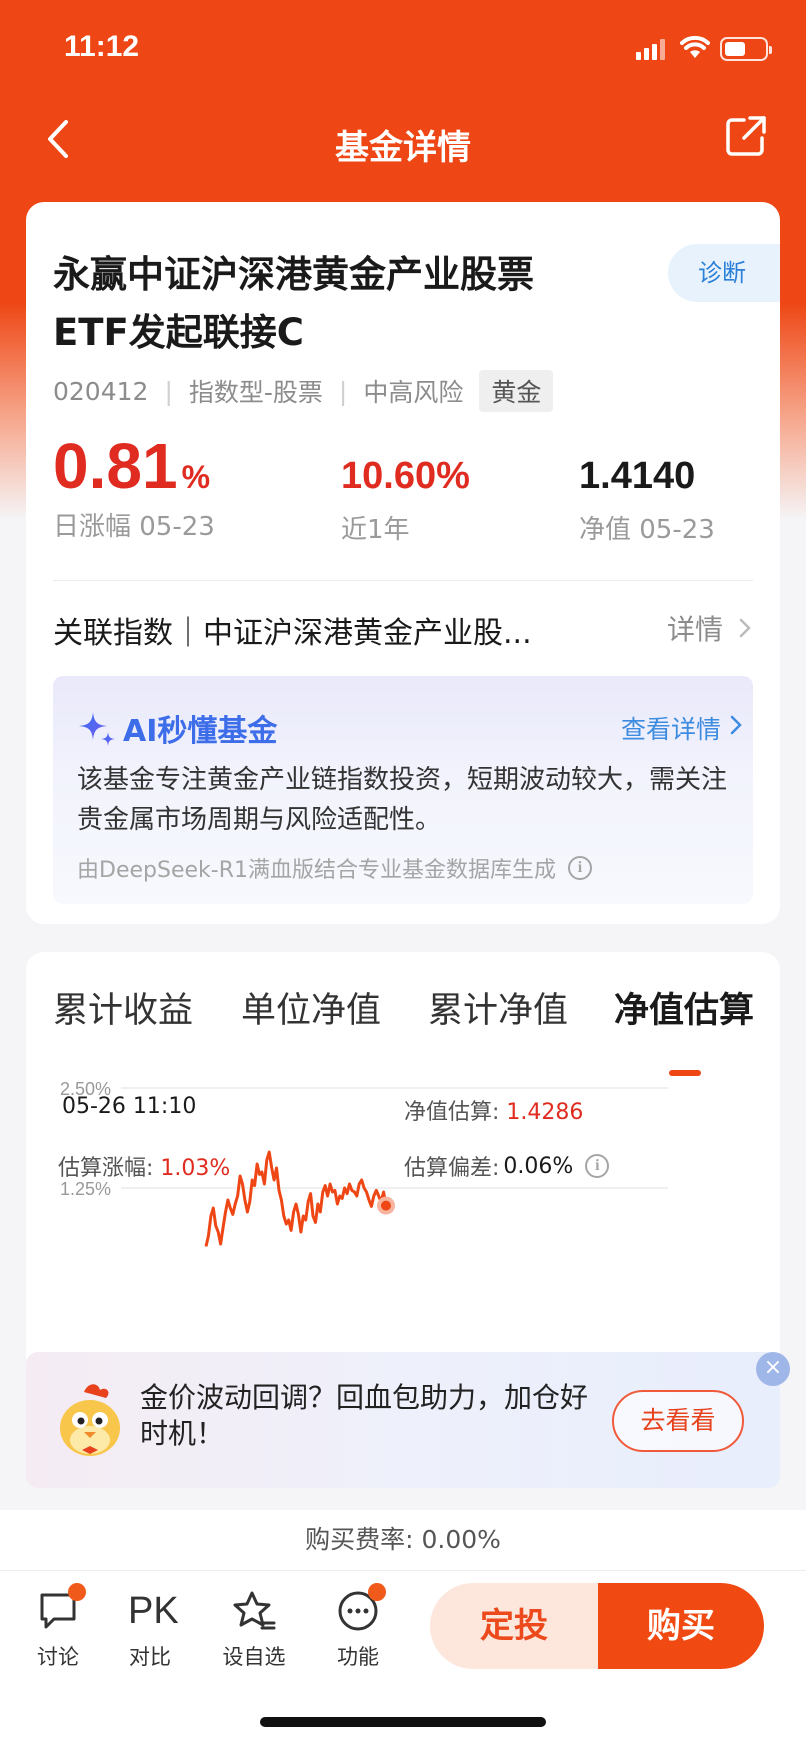 Image resolution: width=806 pixels, height=1743 pixels. Describe the element at coordinates (695, 628) in the screenshot. I see `related-index-more: 详情` at that location.